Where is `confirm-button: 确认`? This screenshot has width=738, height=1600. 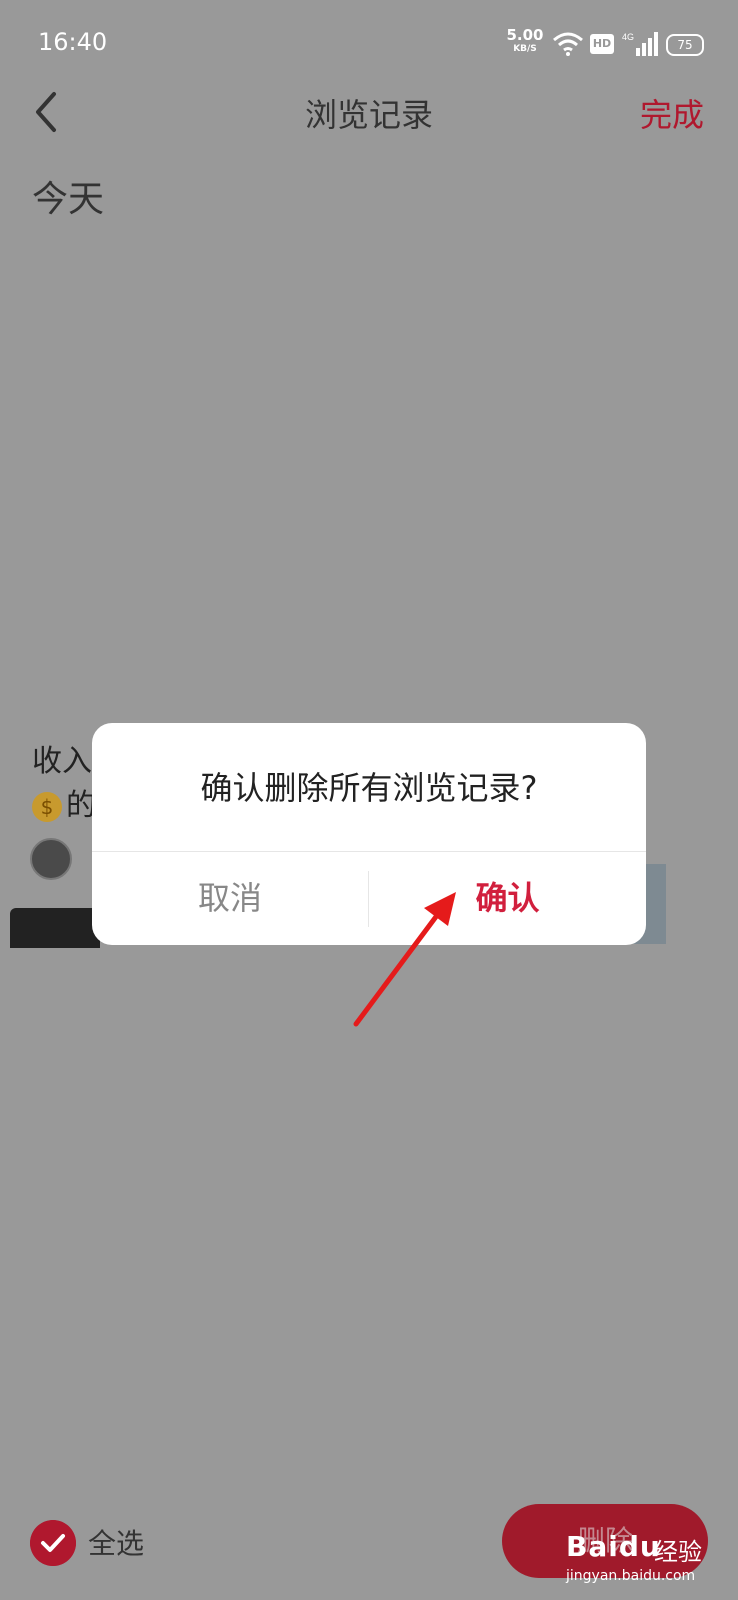
confirm-button: 确认 is located at coordinates (507, 898).